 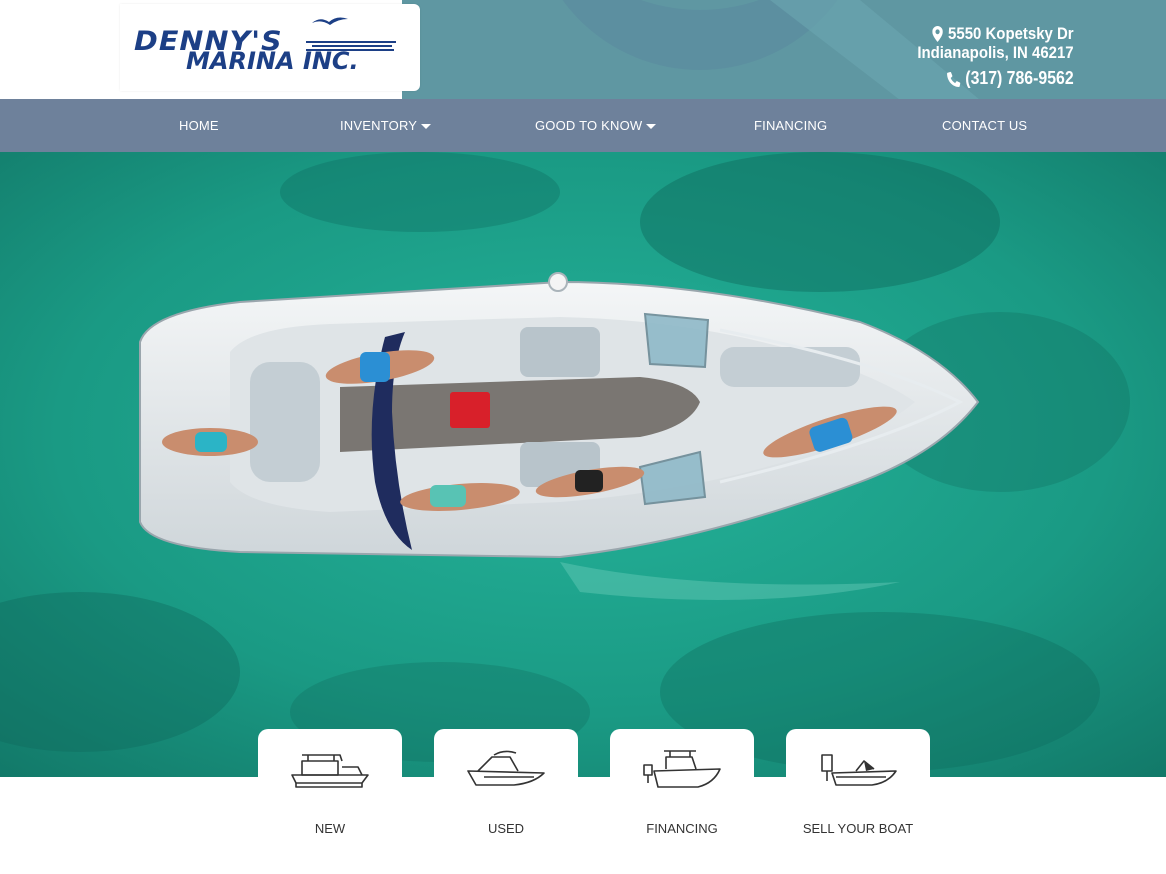 I want to click on nav-item-home: HOME, so click(x=199, y=125).